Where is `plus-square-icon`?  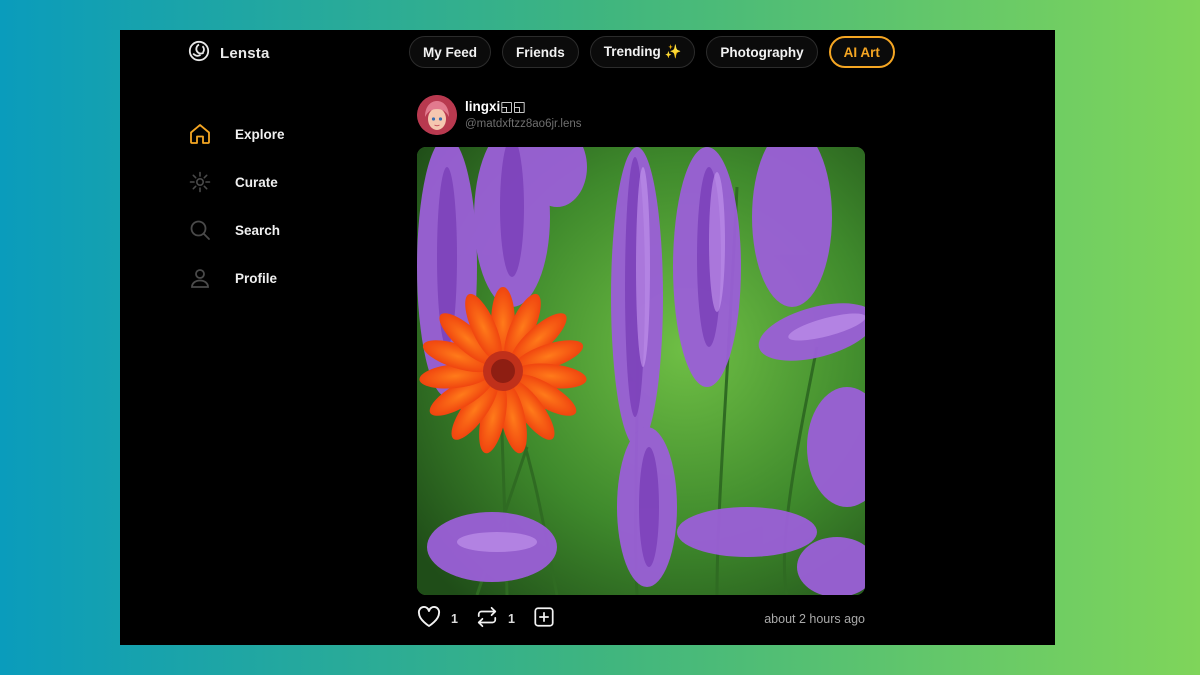 plus-square-icon is located at coordinates (544, 619).